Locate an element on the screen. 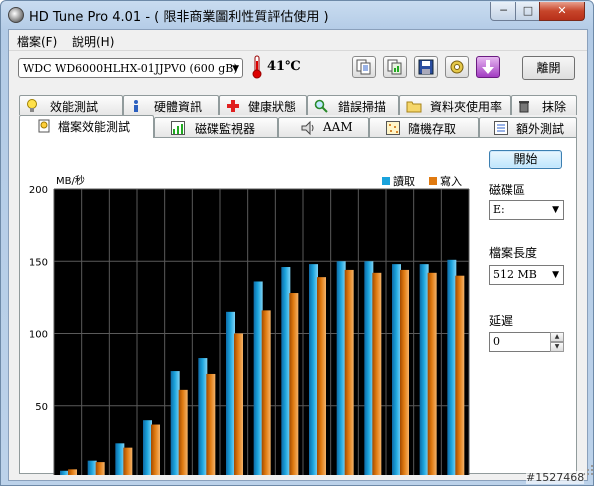 This screenshot has height=486, width=594. file-length-value: 512 MB is located at coordinates (515, 274).